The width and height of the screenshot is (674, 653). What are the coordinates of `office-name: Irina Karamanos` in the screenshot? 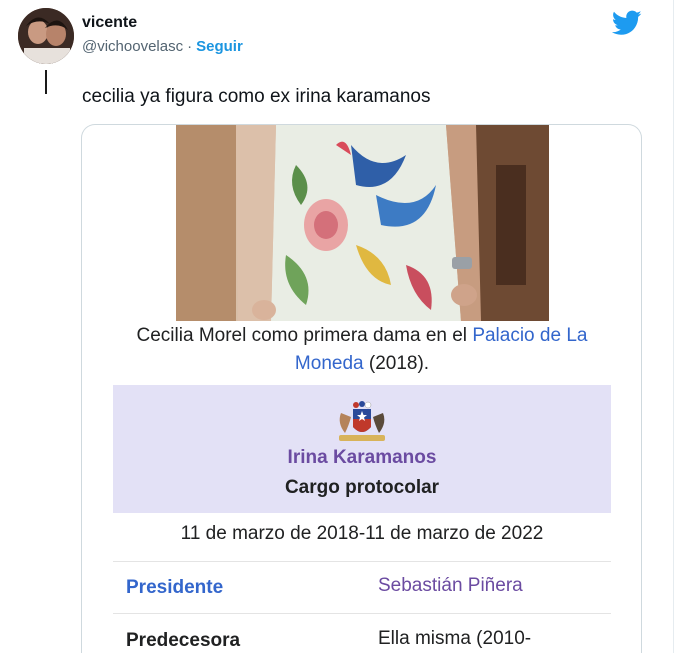 It's located at (362, 458).